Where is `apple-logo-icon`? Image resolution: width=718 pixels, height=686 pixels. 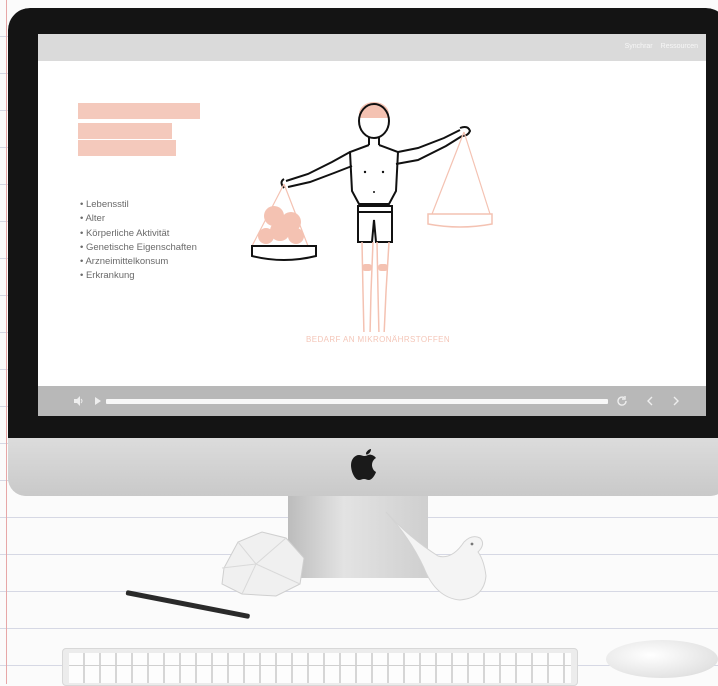 apple-logo-icon is located at coordinates (363, 464).